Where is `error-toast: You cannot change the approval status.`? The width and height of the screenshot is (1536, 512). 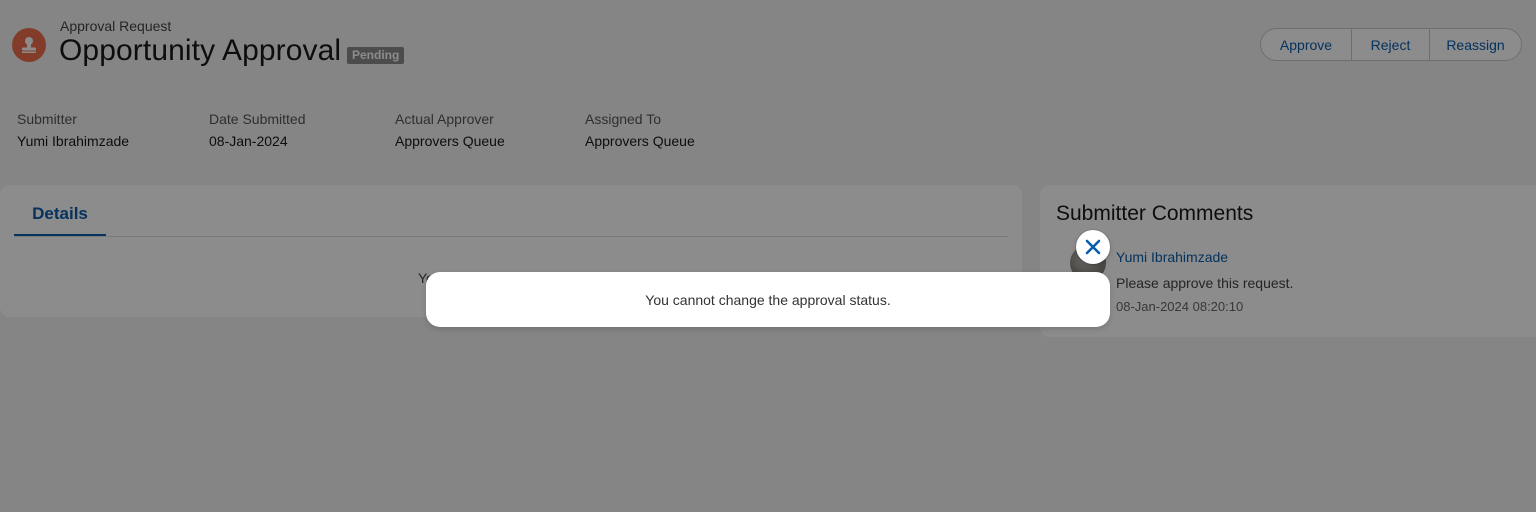 error-toast: You cannot change the approval status. is located at coordinates (768, 299).